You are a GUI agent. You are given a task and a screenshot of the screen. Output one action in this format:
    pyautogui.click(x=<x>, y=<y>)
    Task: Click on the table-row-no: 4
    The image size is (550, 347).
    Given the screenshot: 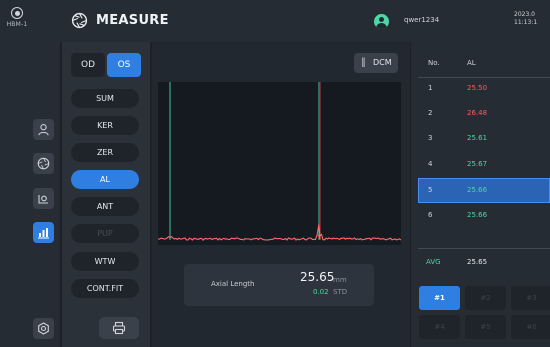 What is the action you would take?
    pyautogui.click(x=430, y=164)
    